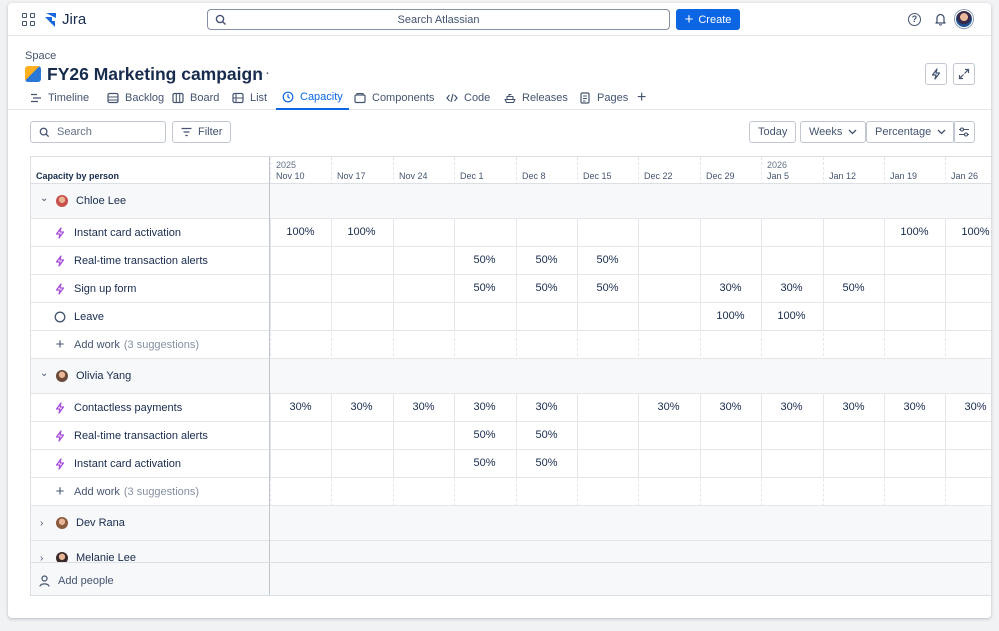 This screenshot has width=999, height=631. I want to click on user-avatar, so click(964, 19).